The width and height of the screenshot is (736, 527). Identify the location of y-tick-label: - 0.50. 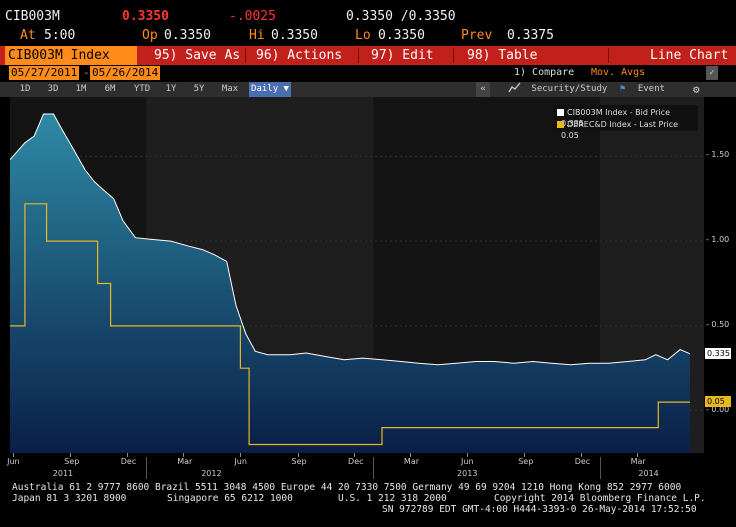
(718, 324).